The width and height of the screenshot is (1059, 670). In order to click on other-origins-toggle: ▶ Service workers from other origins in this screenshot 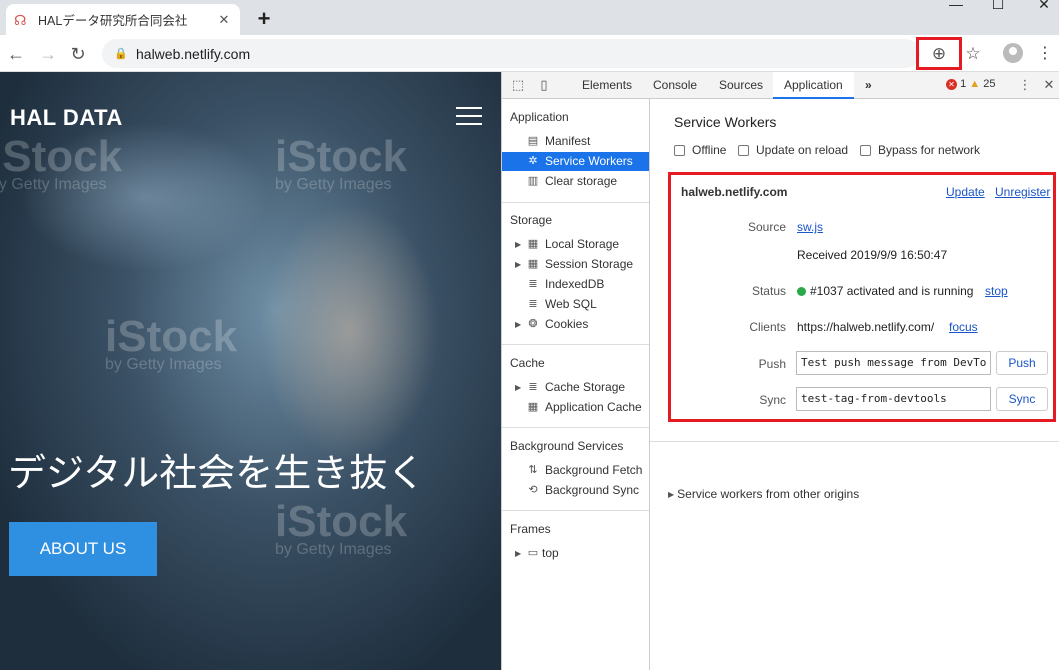, I will do `click(763, 494)`.